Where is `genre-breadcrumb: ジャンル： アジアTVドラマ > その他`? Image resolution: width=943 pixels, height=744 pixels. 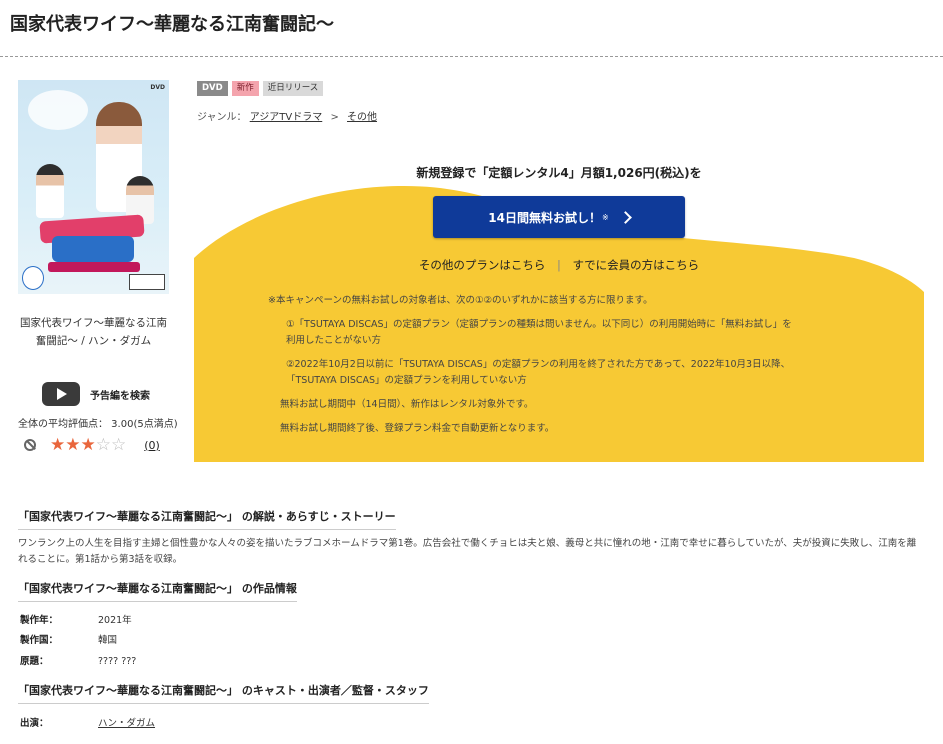
genre-breadcrumb: ジャンル： アジアTVドラマ > その他 is located at coordinates (287, 115).